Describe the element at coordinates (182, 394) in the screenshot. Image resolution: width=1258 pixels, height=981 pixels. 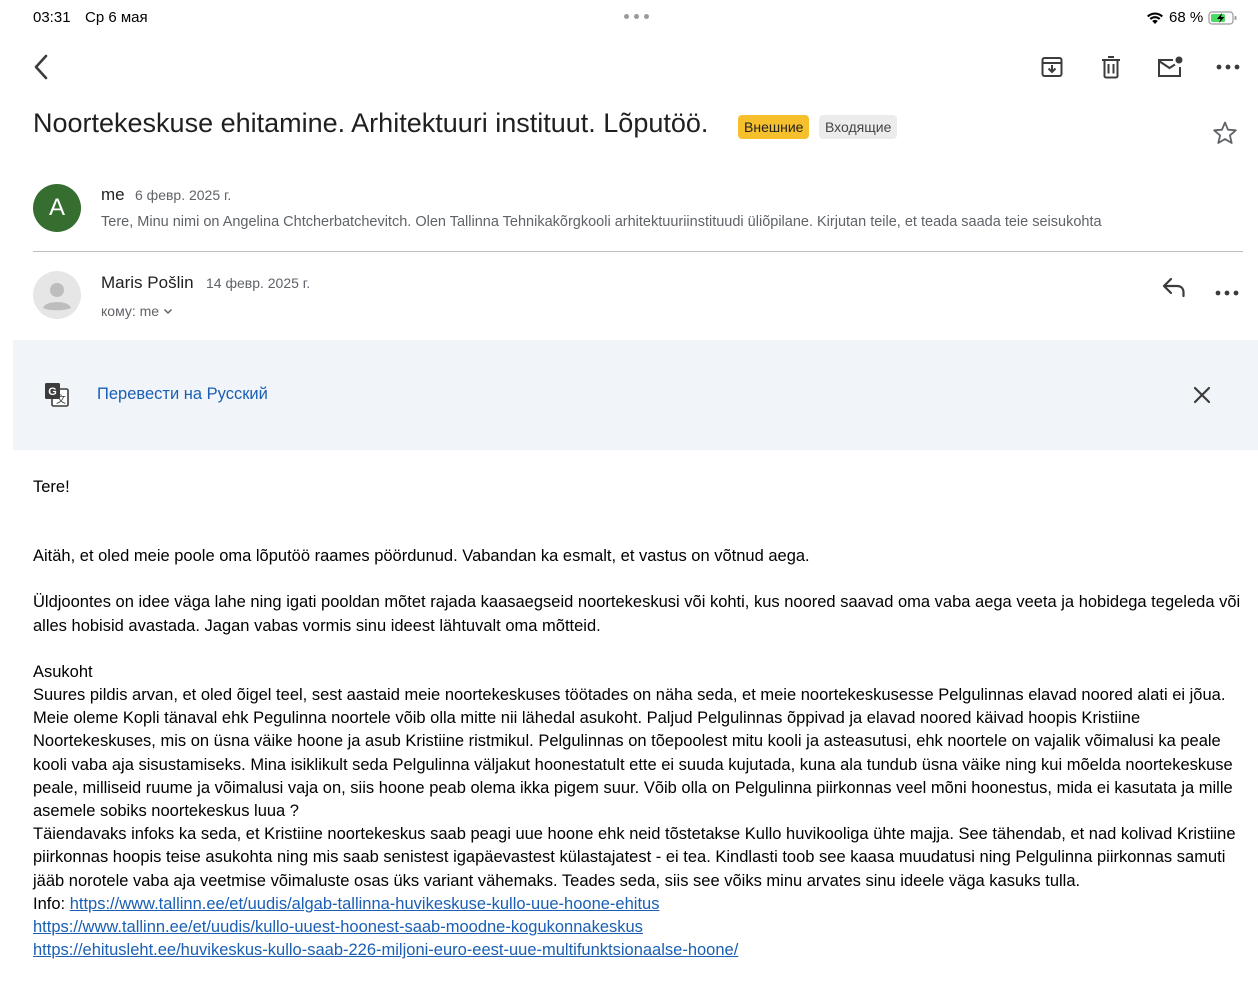
I see `translate-link: Перевести на Русский` at that location.